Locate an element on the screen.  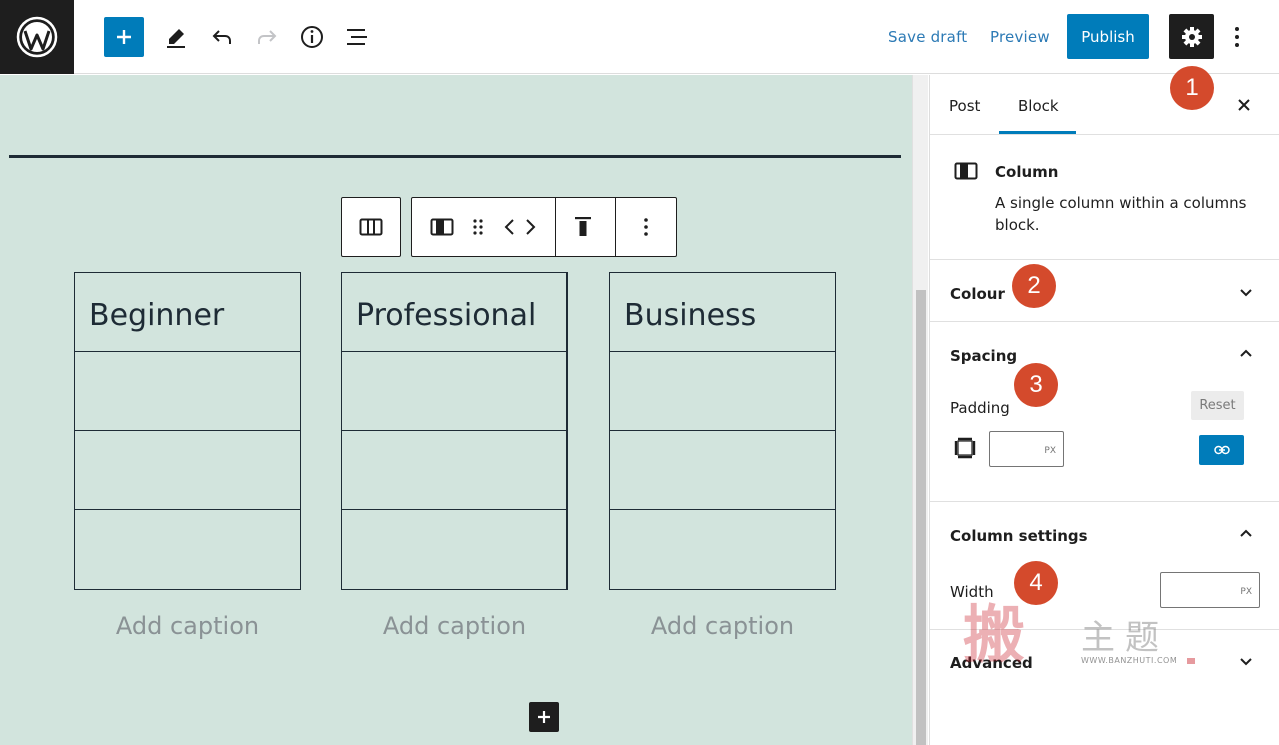
advanced-panel-chevron is located at coordinates (1246, 662).